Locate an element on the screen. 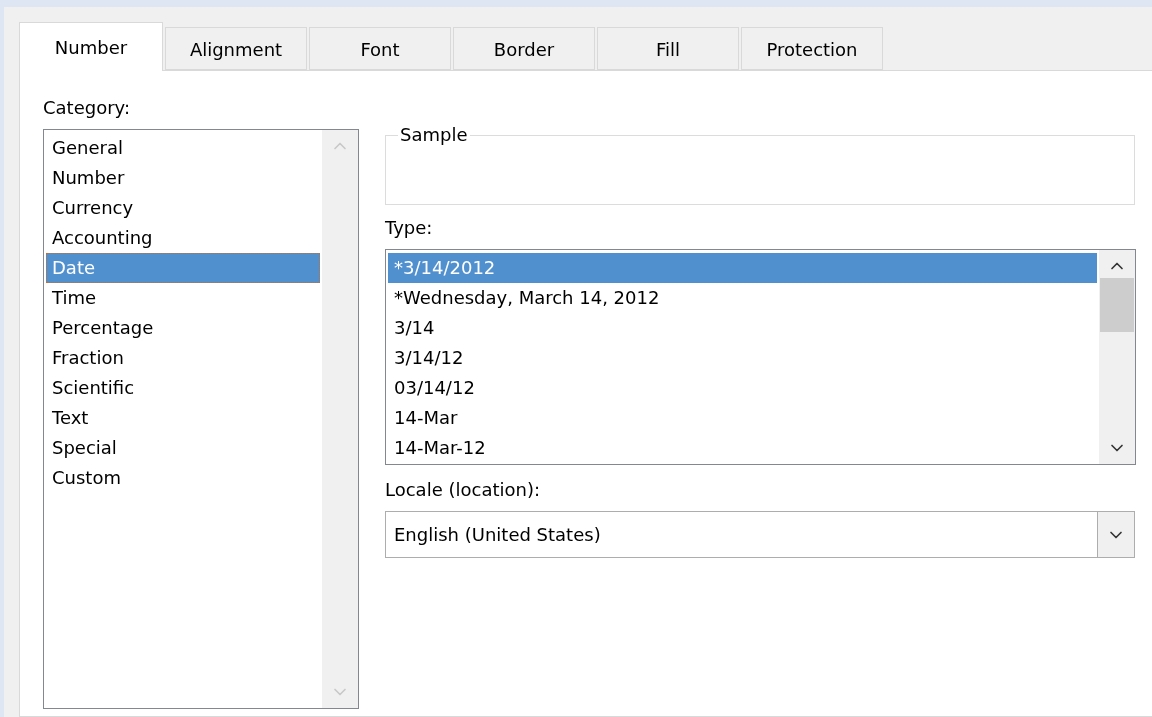  category-item: Currency is located at coordinates (183, 208).